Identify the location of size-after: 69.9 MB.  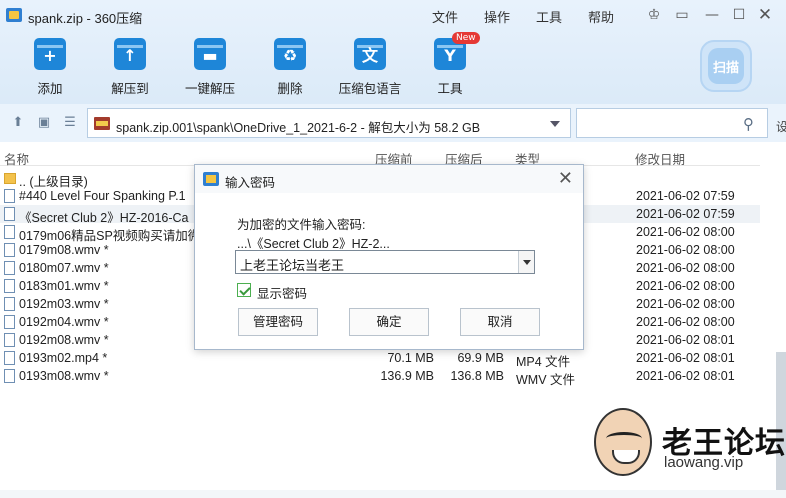
(480, 358).